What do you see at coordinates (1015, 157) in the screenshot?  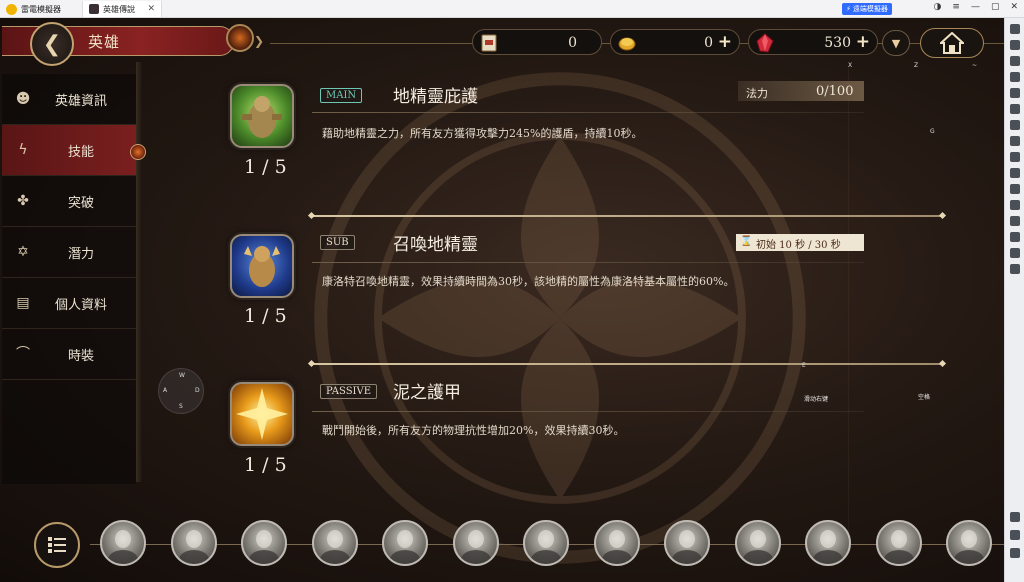 I see `fullscreen-icon` at bounding box center [1015, 157].